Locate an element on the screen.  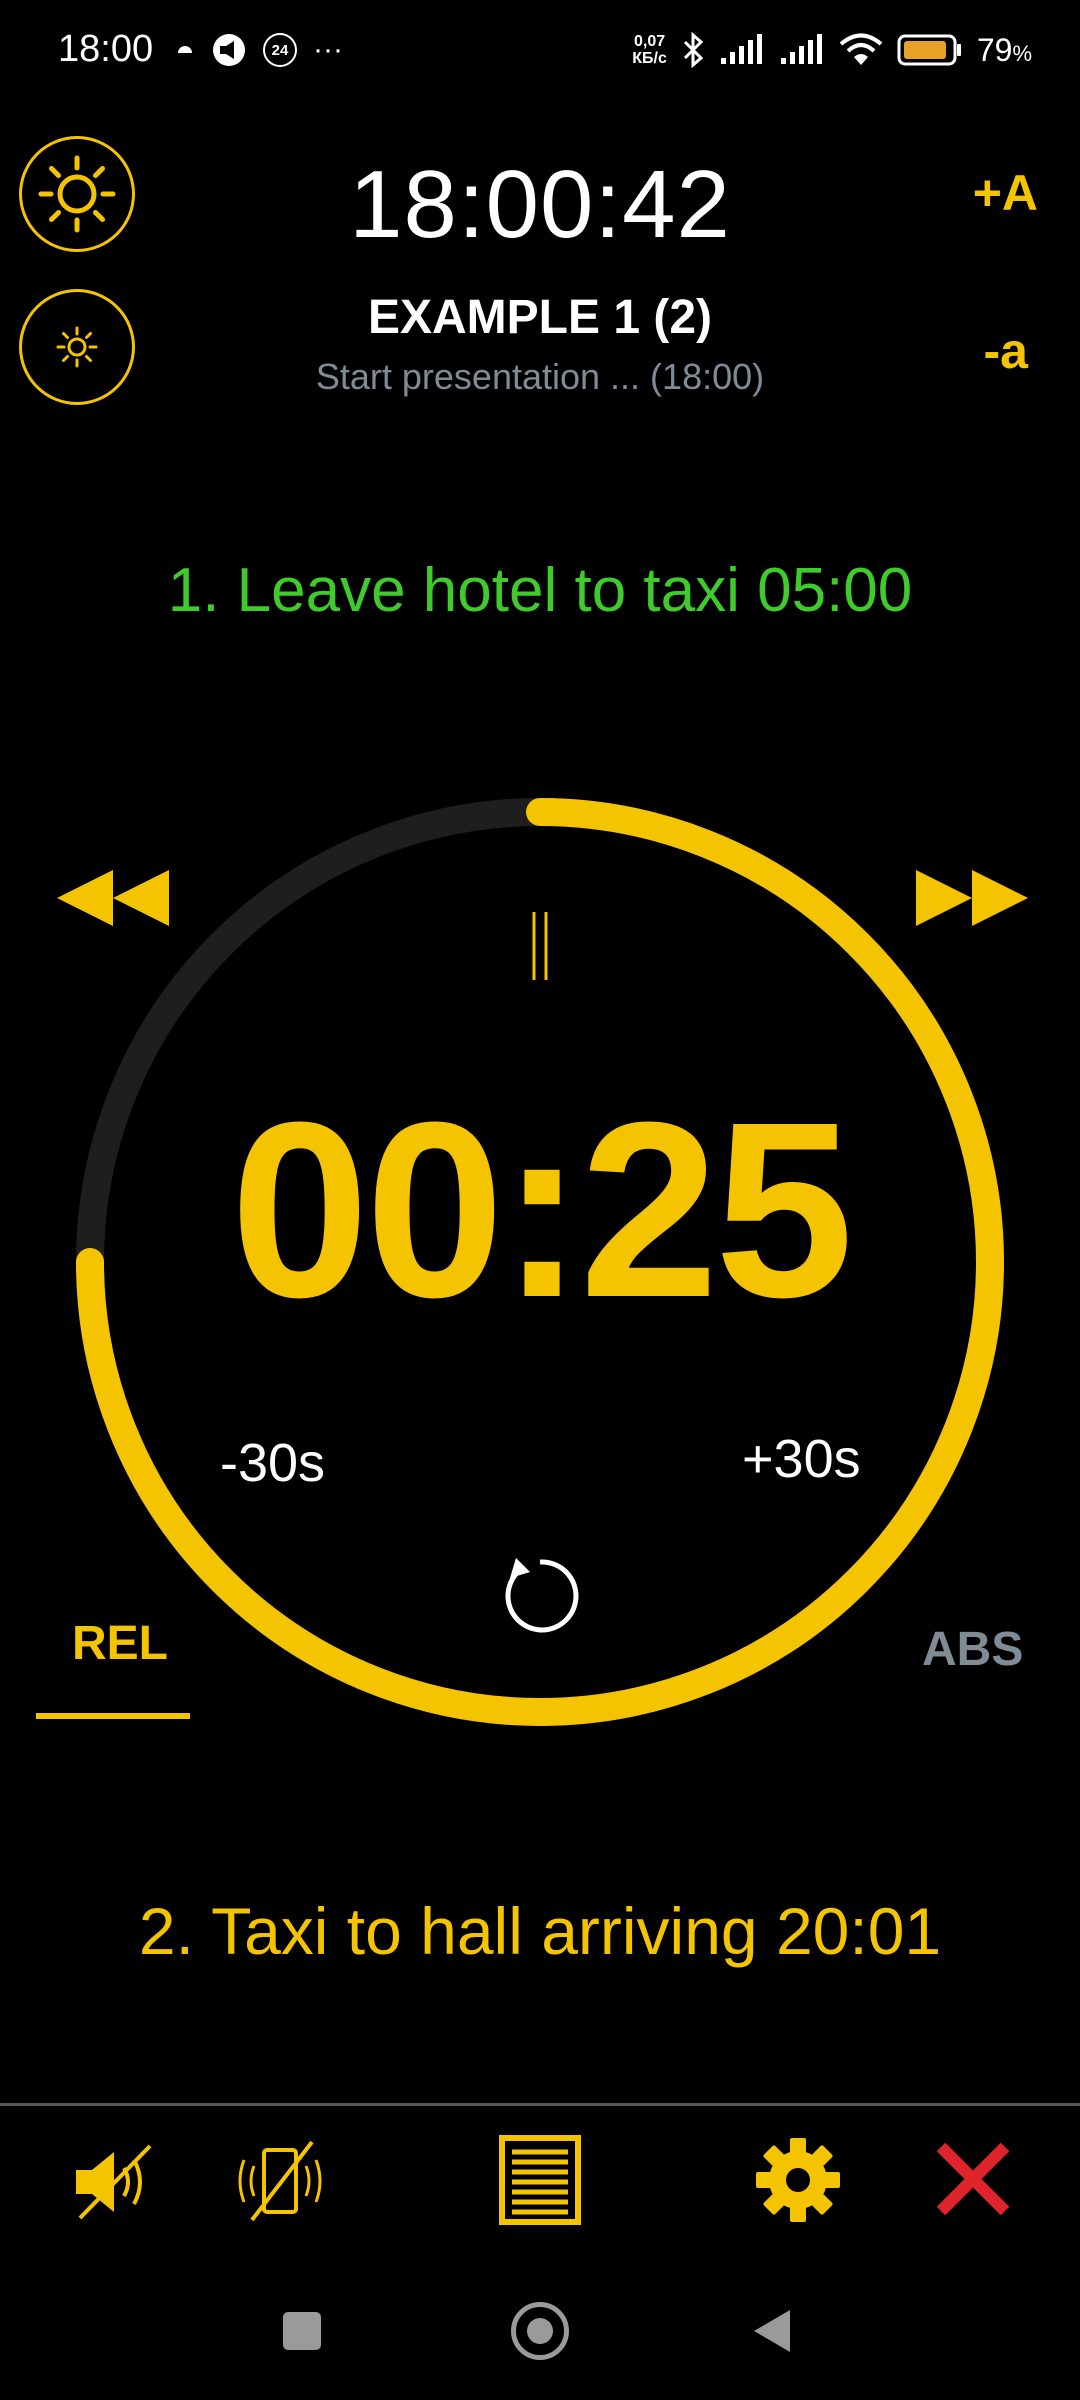
pause-icon is located at coordinates (540, 946).